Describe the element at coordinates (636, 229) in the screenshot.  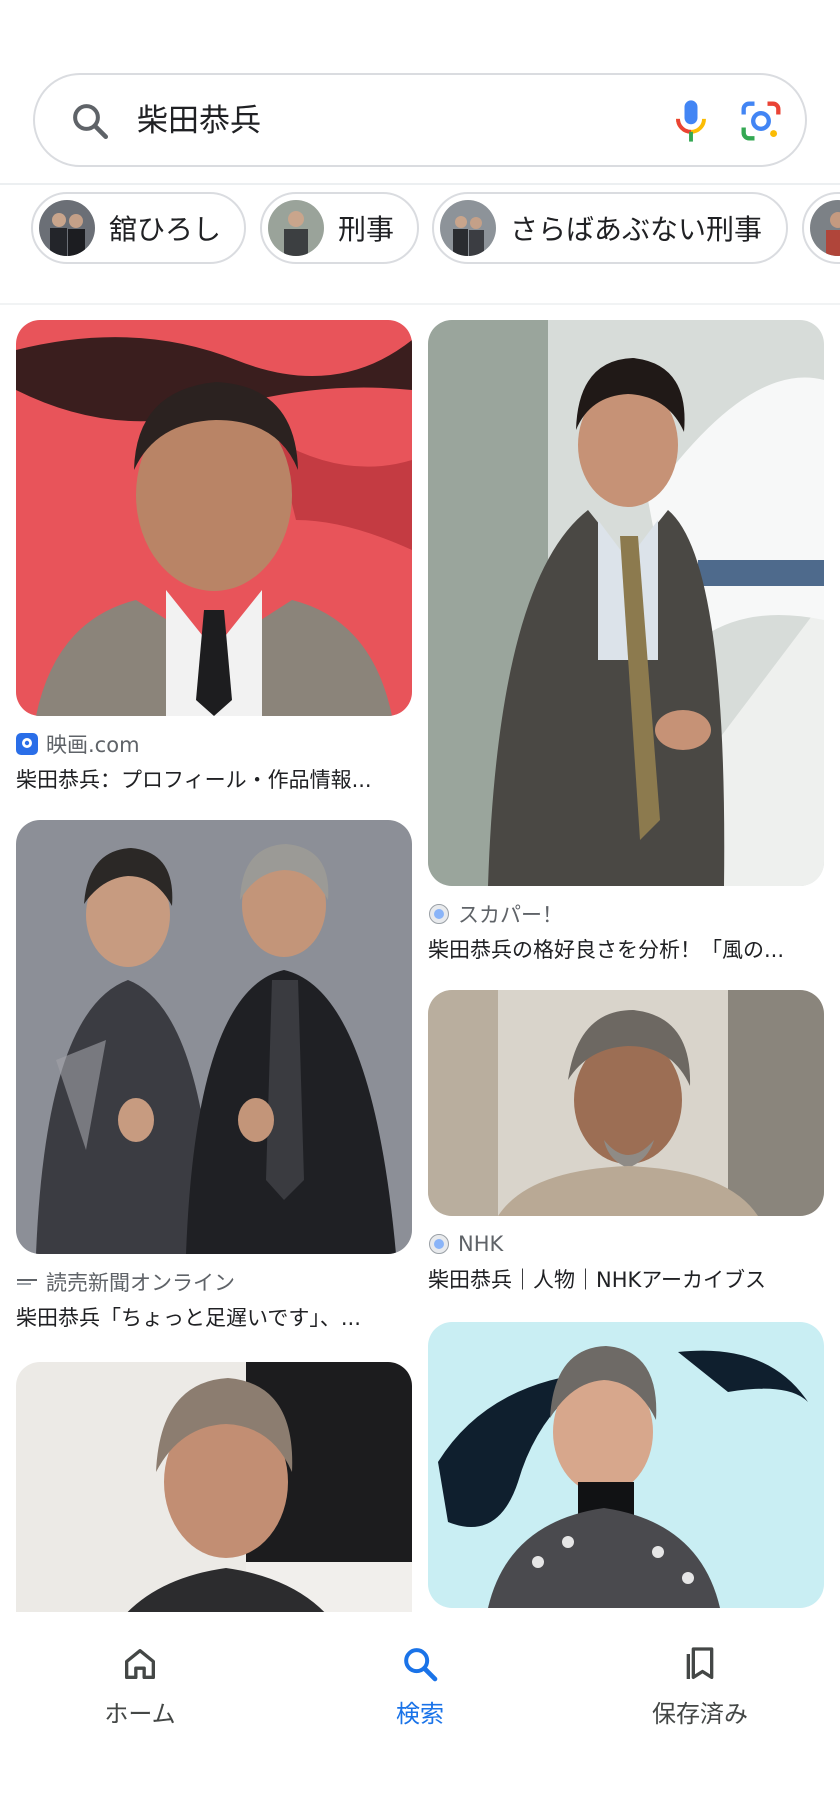
I see `chip-label: さらばあぶない刑事` at that location.